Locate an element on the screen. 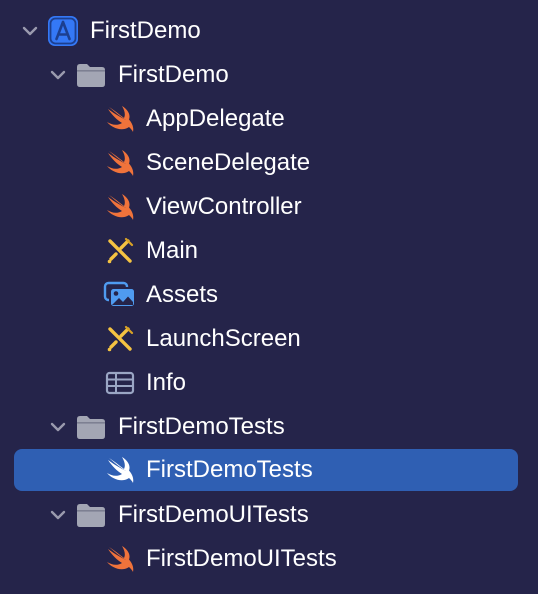  xcode-project-icon is located at coordinates (63, 31).